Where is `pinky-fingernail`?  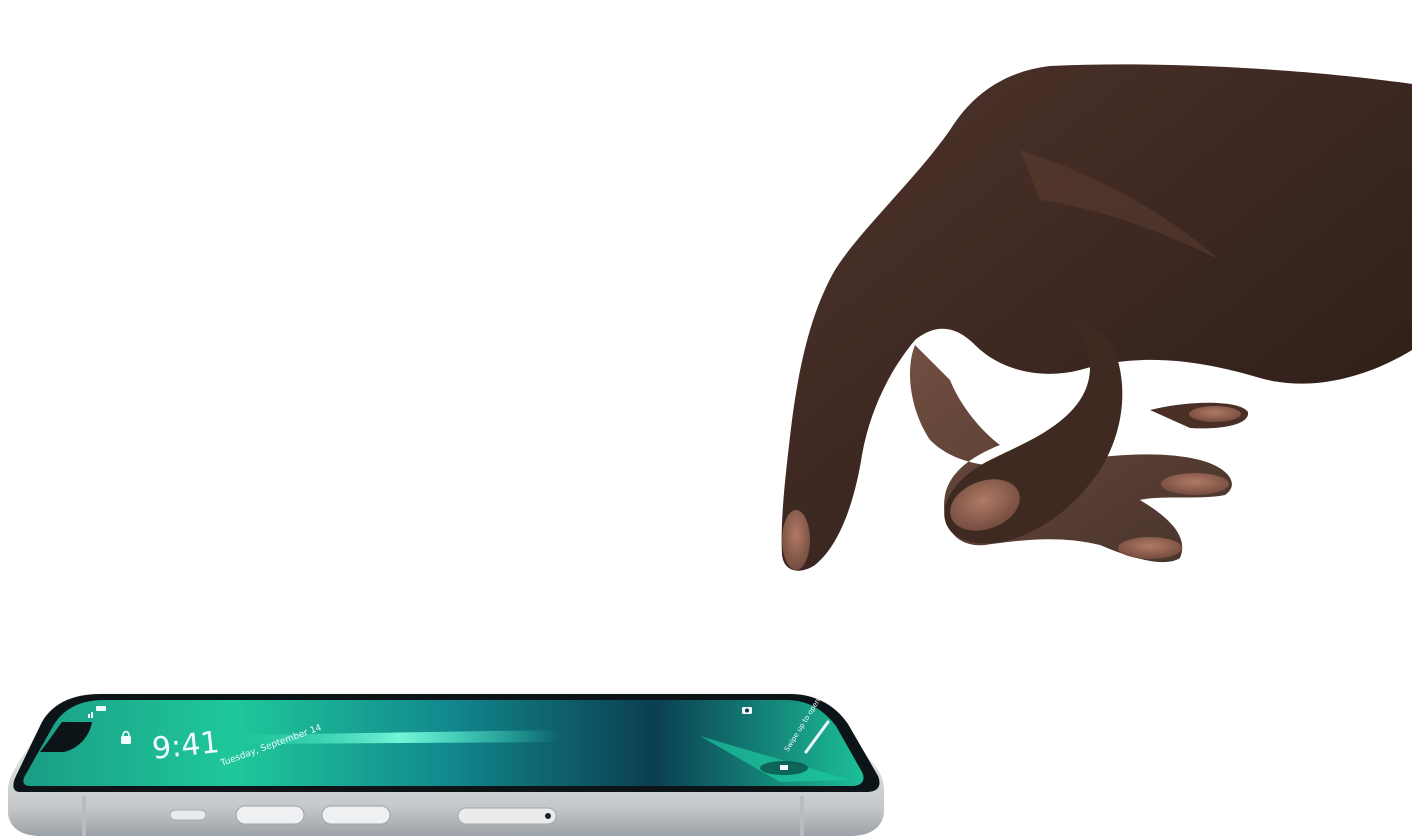
pinky-fingernail is located at coordinates (1215, 414).